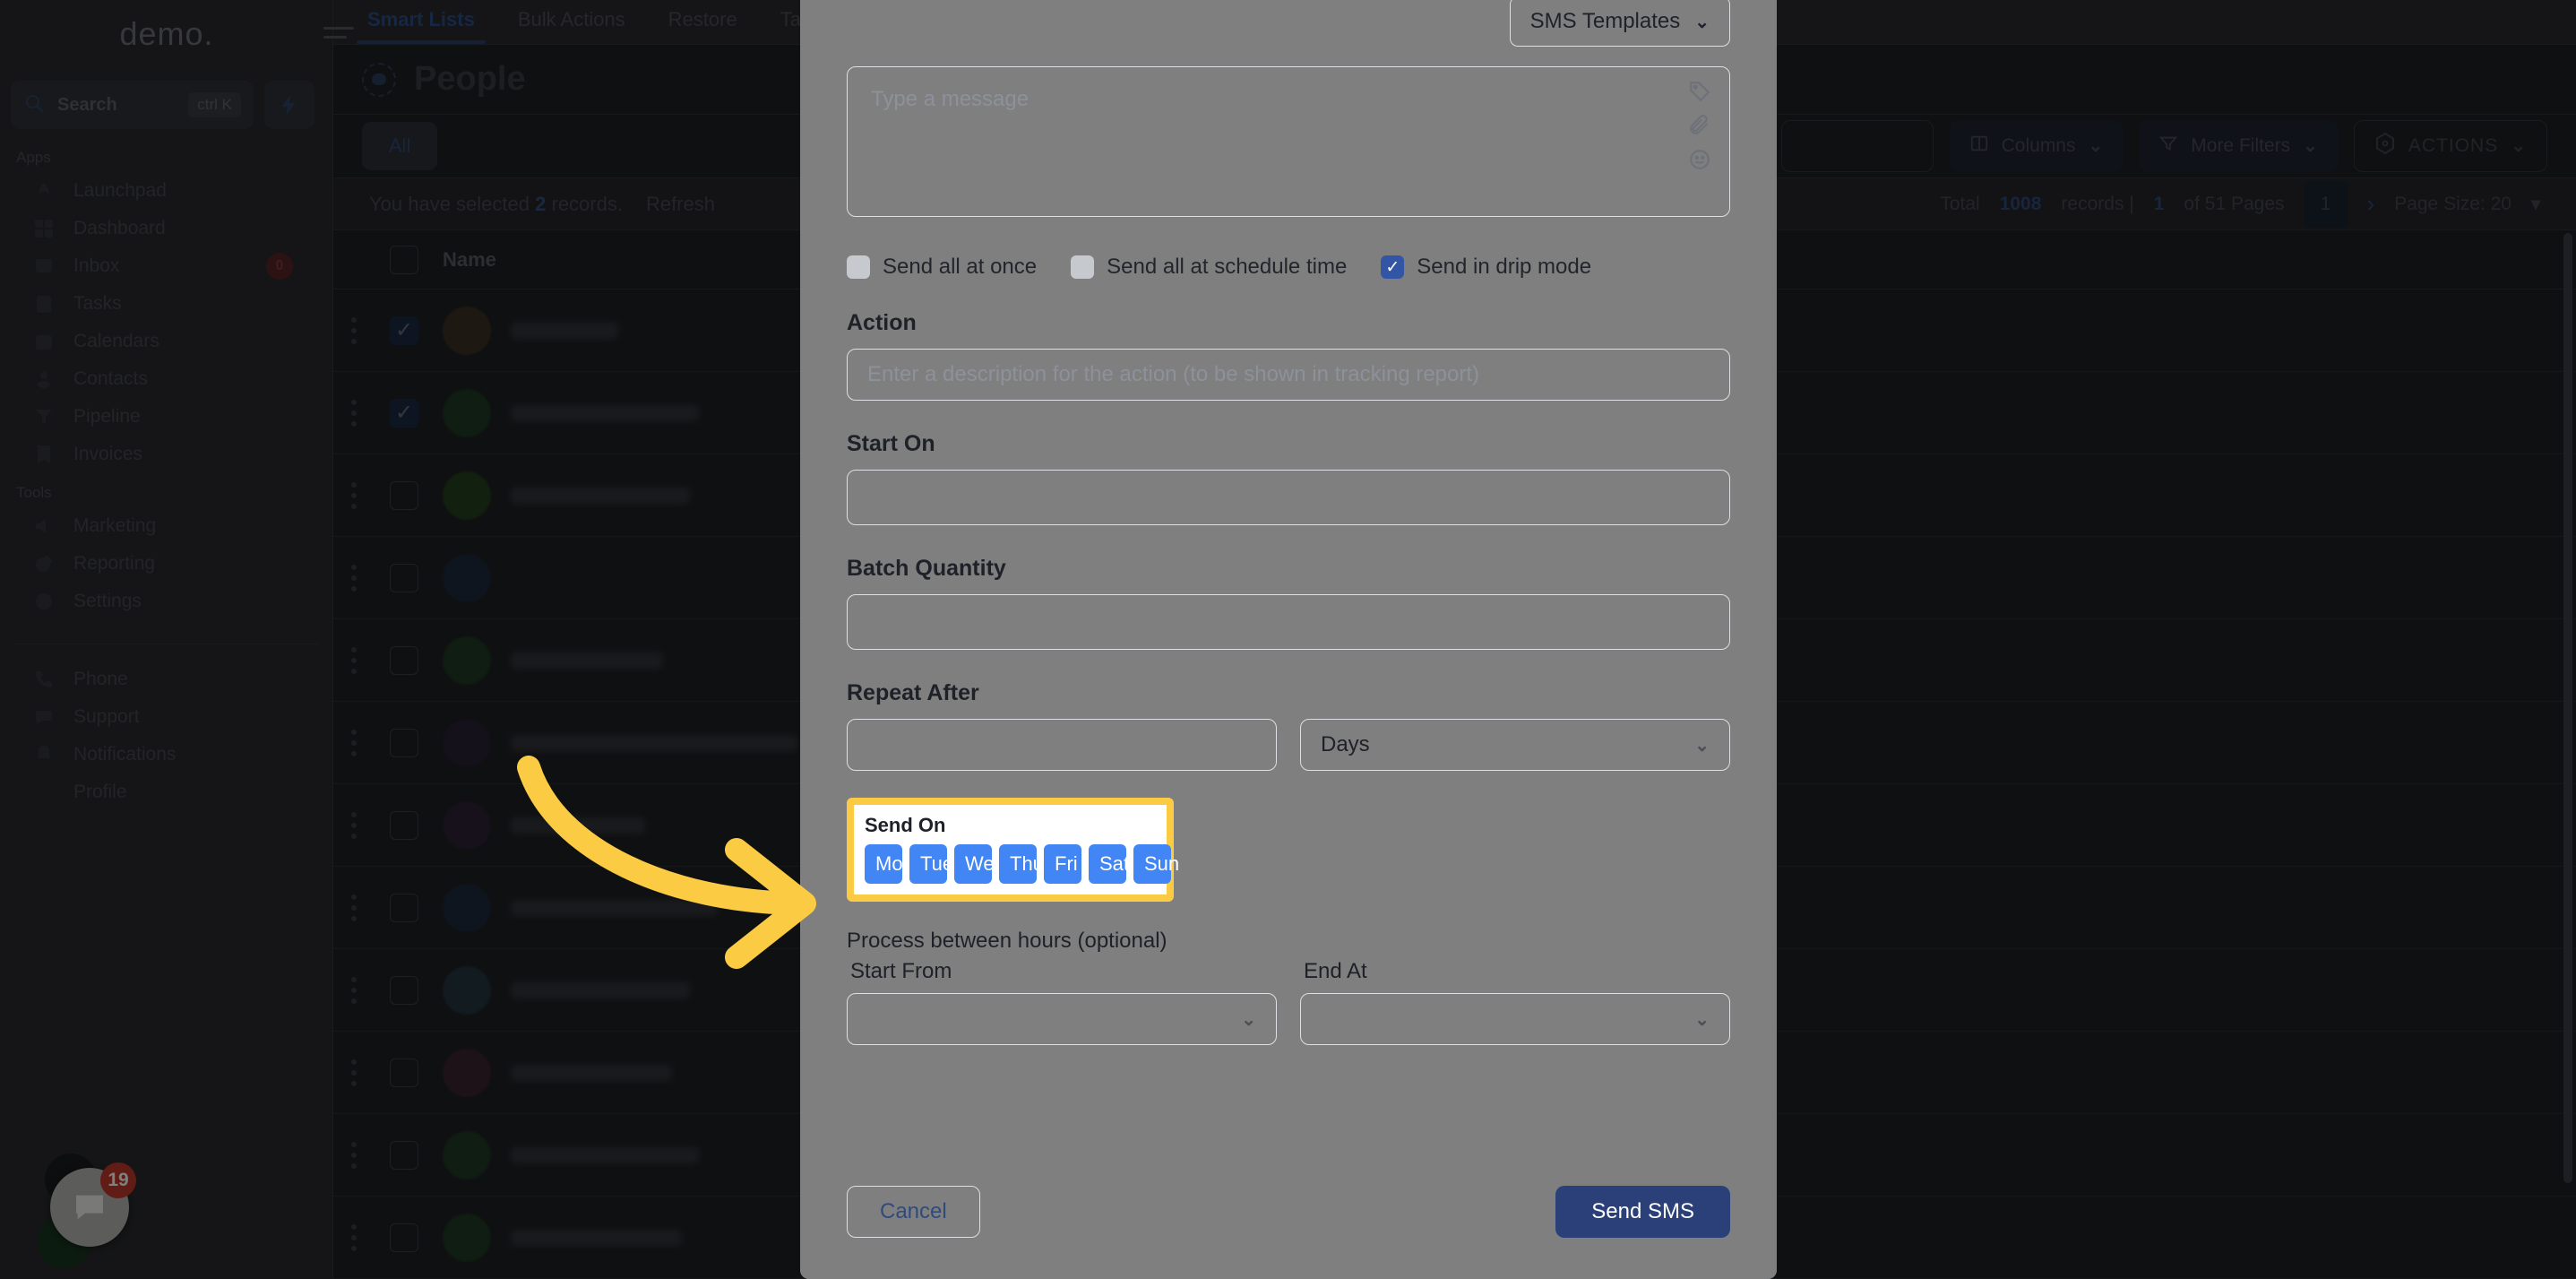 The height and width of the screenshot is (1279, 2576). I want to click on message-placeholder: Type a message, so click(950, 99).